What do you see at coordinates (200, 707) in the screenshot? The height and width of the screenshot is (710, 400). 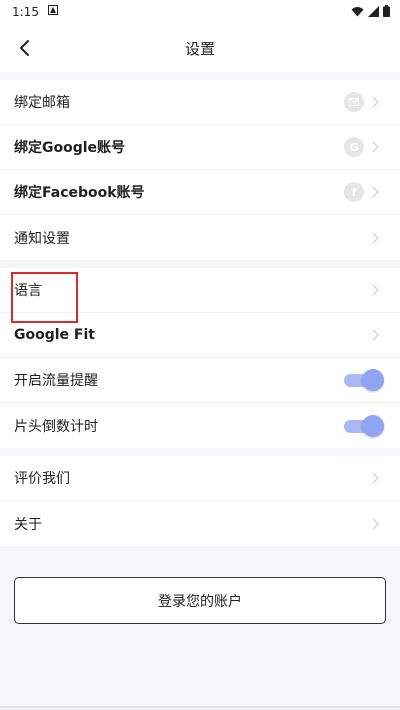 I see `bottom-divider` at bounding box center [200, 707].